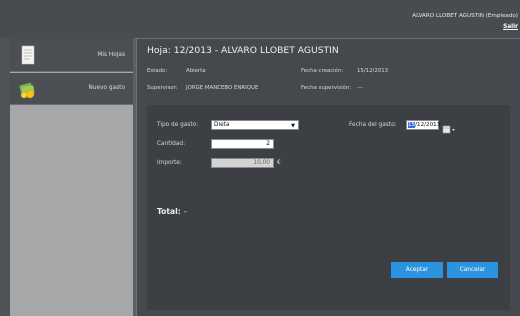  What do you see at coordinates (178, 125) in the screenshot?
I see `tipo-gasto-label: Tipo de gasto:` at bounding box center [178, 125].